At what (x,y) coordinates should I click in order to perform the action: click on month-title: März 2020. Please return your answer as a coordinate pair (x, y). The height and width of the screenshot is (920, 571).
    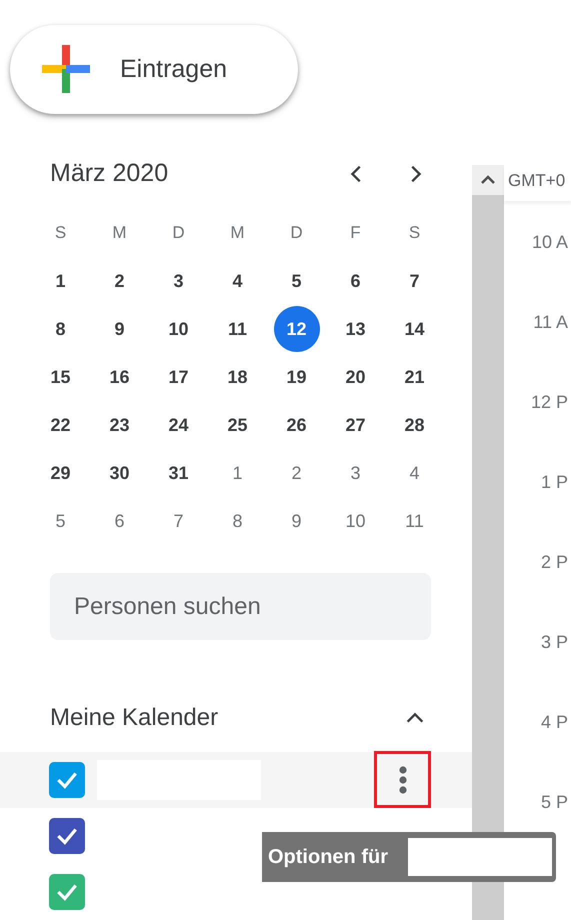
    Looking at the image, I should click on (110, 173).